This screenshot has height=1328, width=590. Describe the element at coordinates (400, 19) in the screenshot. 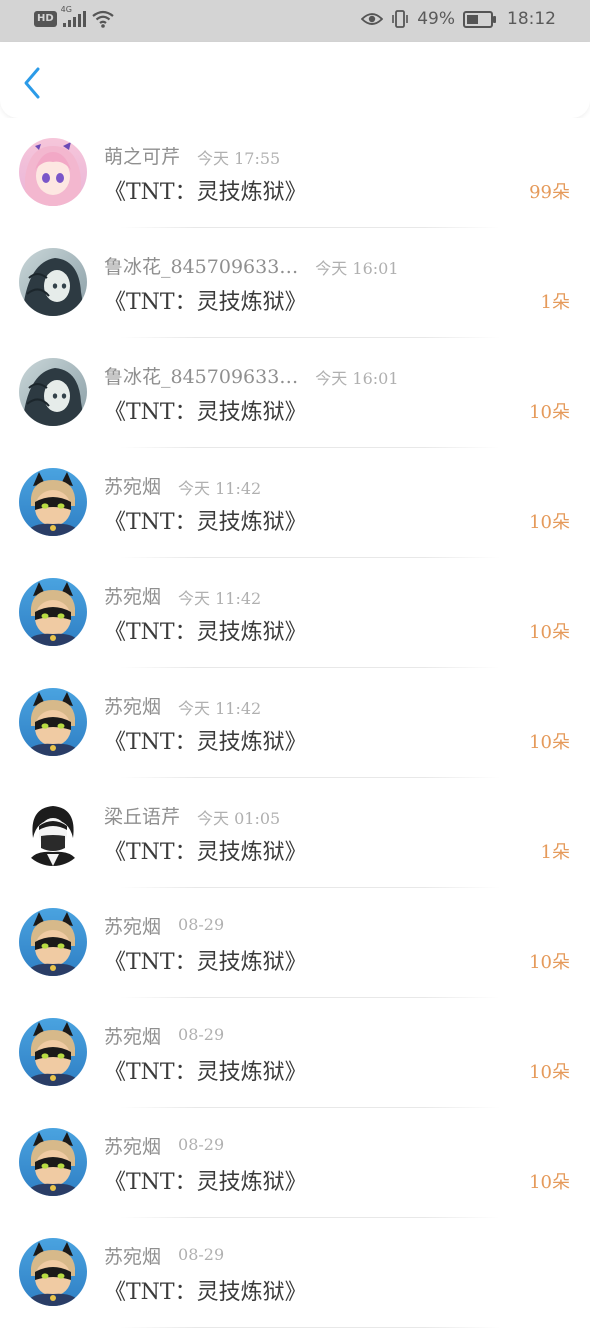

I see `vibrate-icon` at that location.